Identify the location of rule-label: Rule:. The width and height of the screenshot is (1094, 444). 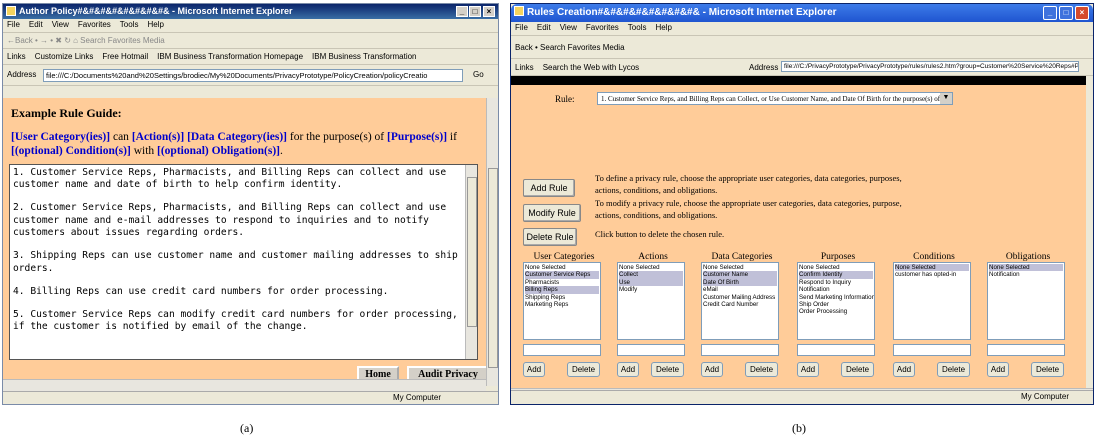
(565, 99).